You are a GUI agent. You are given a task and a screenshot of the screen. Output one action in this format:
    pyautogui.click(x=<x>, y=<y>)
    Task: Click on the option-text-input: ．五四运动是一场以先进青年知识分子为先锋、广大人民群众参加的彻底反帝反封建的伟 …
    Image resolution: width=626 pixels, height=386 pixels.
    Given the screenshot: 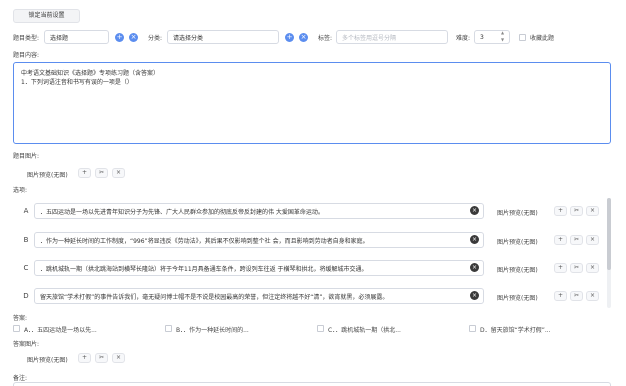 What is the action you would take?
    pyautogui.click(x=259, y=211)
    